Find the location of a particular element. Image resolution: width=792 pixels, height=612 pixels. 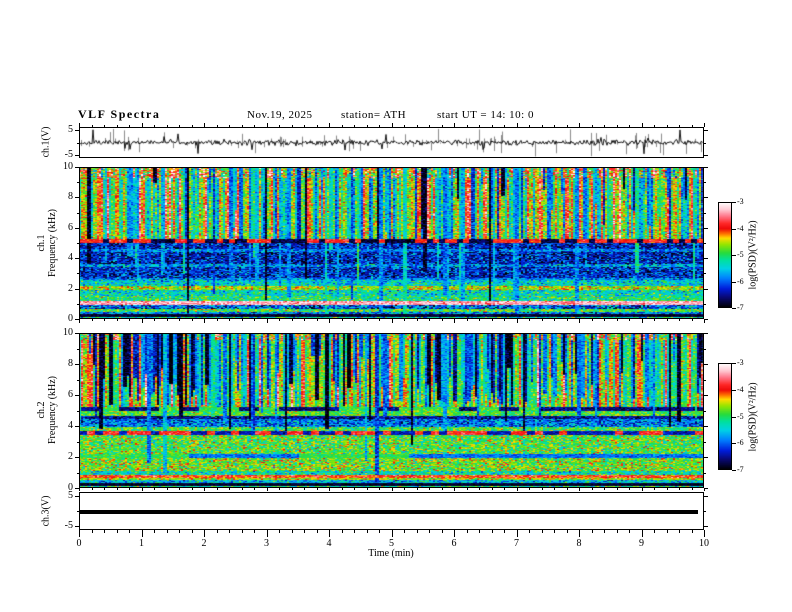

y-tick-label: 5 is located at coordinates (70, 129).